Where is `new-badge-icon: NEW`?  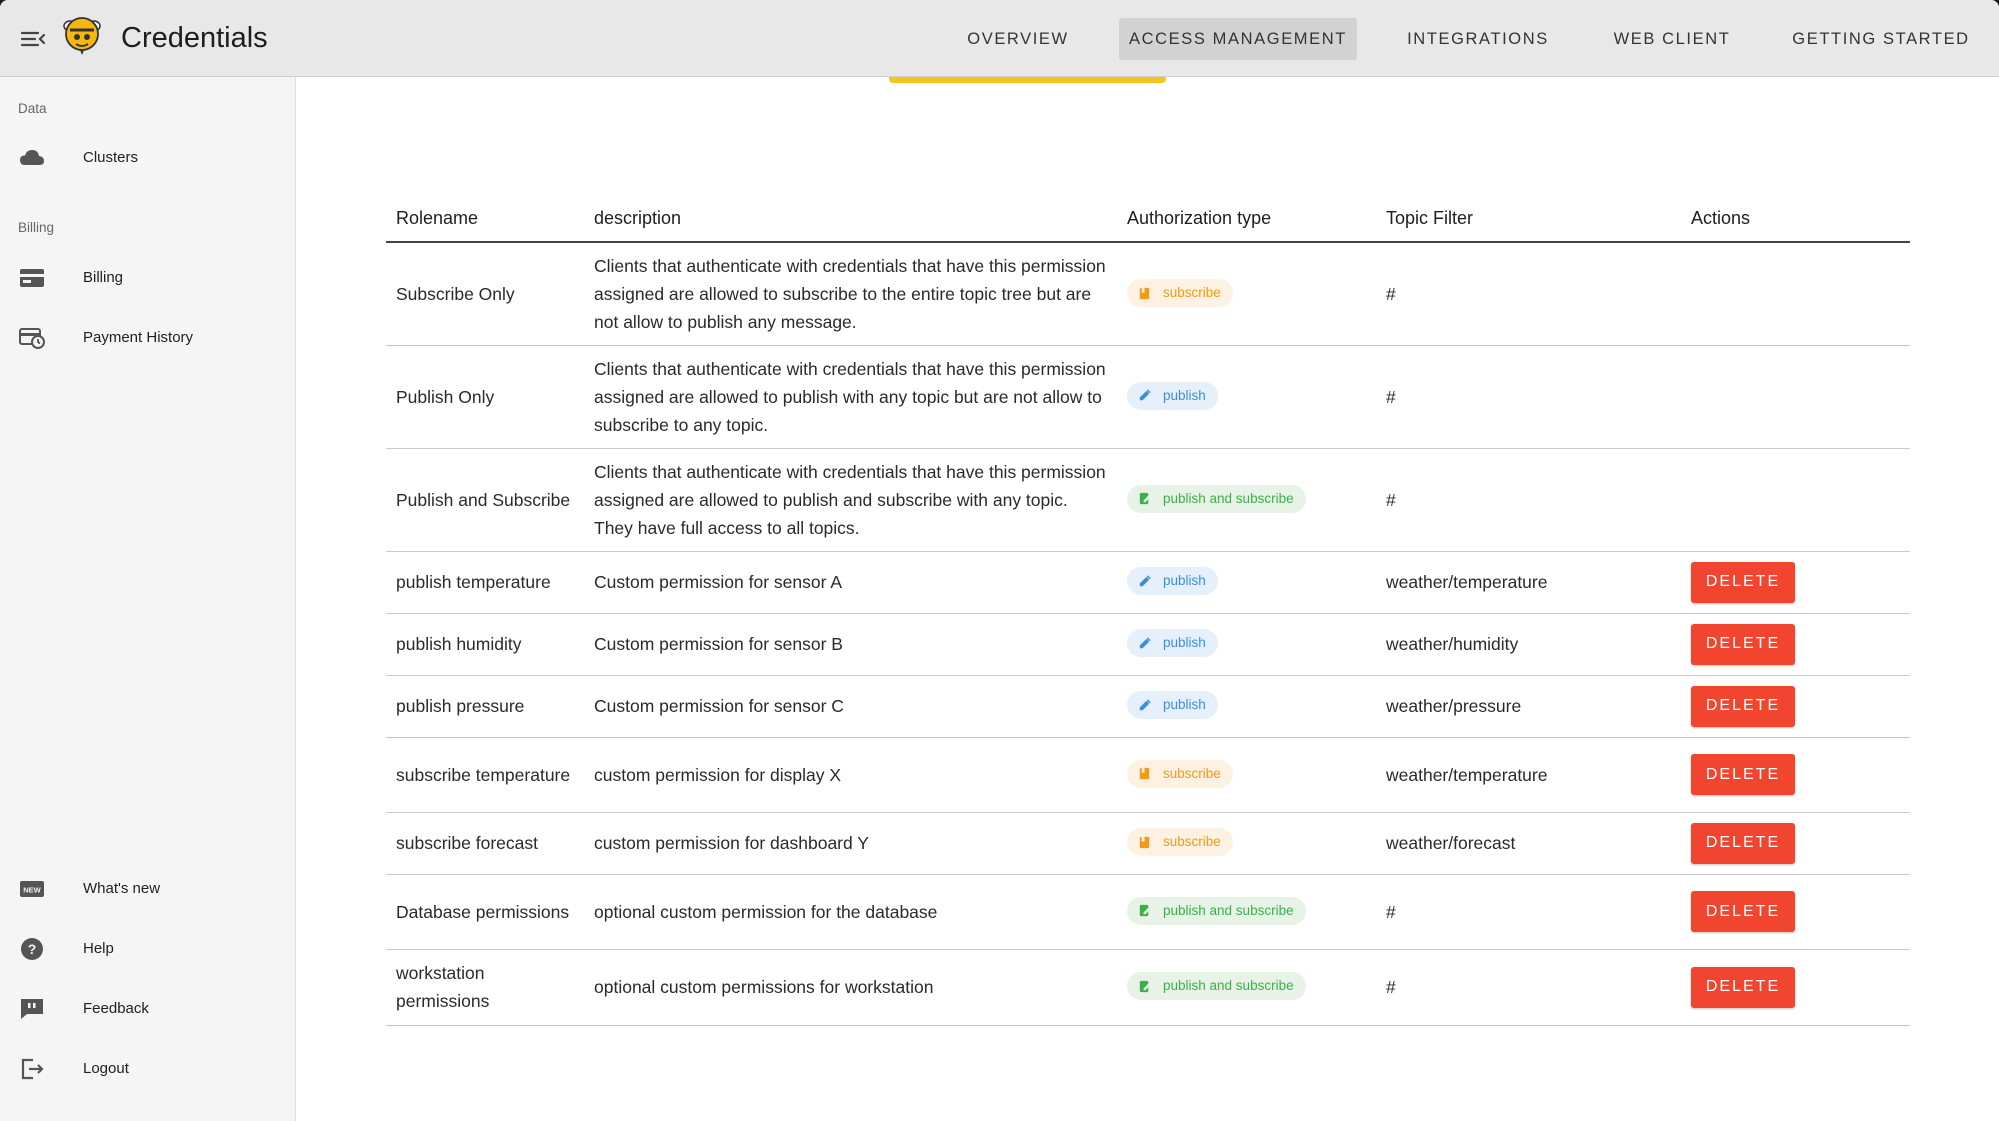
new-badge-icon: NEW is located at coordinates (32, 889).